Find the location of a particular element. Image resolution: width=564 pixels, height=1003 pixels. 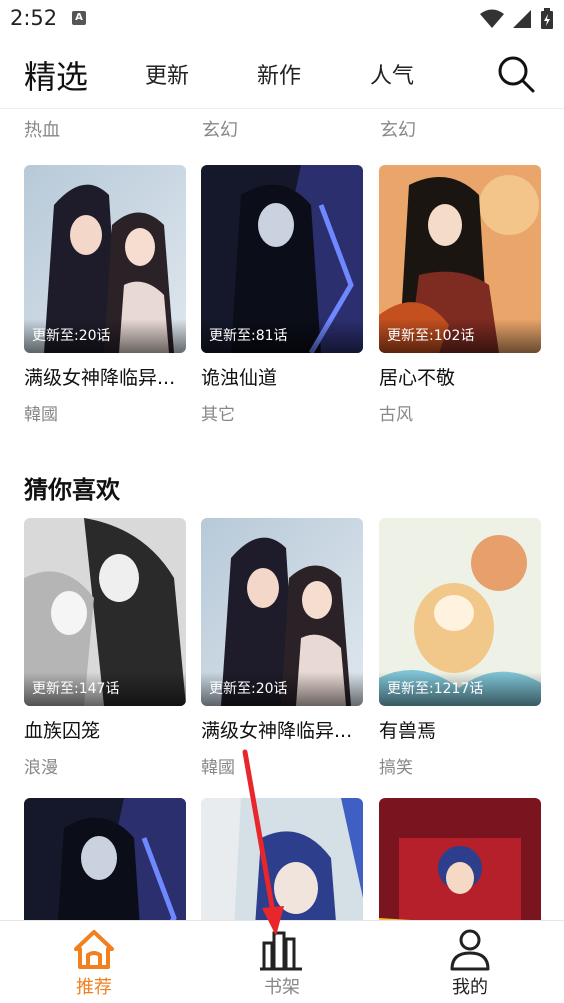

comic-cover: 更新至:147话 is located at coordinates (105, 612).